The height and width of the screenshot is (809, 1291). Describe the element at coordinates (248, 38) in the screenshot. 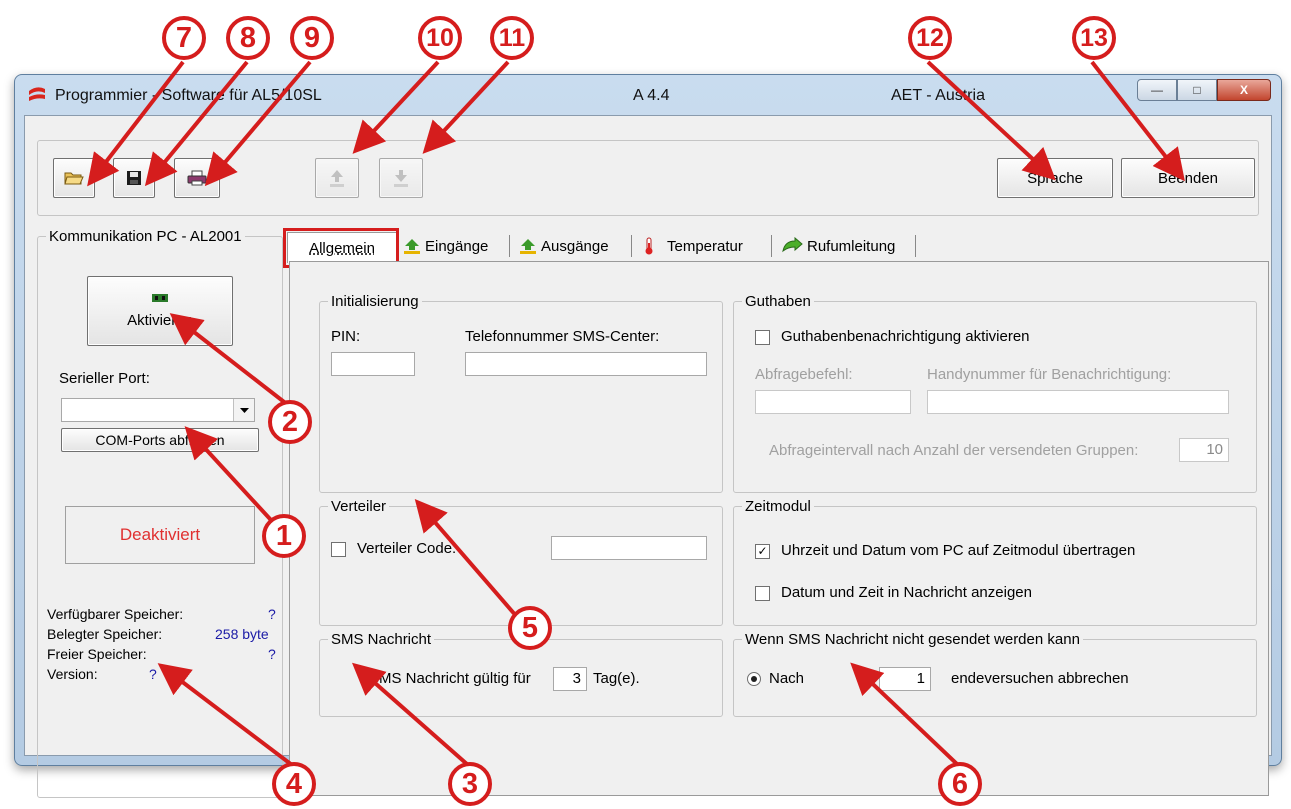

I see `annotation-badge-8: 8` at that location.